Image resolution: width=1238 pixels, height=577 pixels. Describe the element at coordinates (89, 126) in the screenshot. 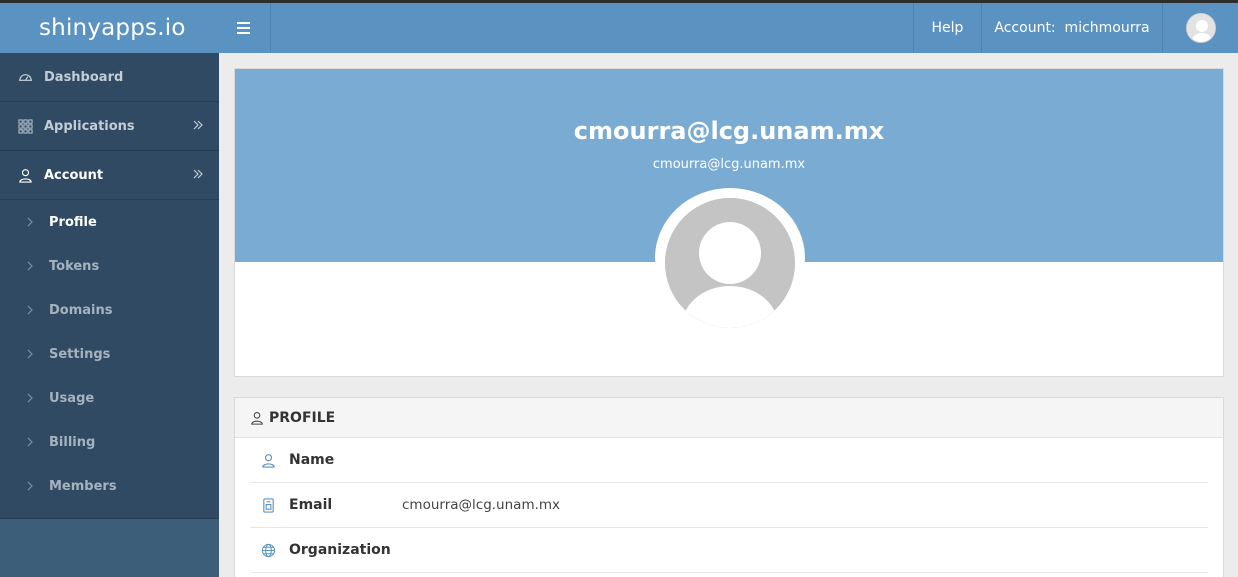

I see `sidebar-item-label: Applications` at that location.